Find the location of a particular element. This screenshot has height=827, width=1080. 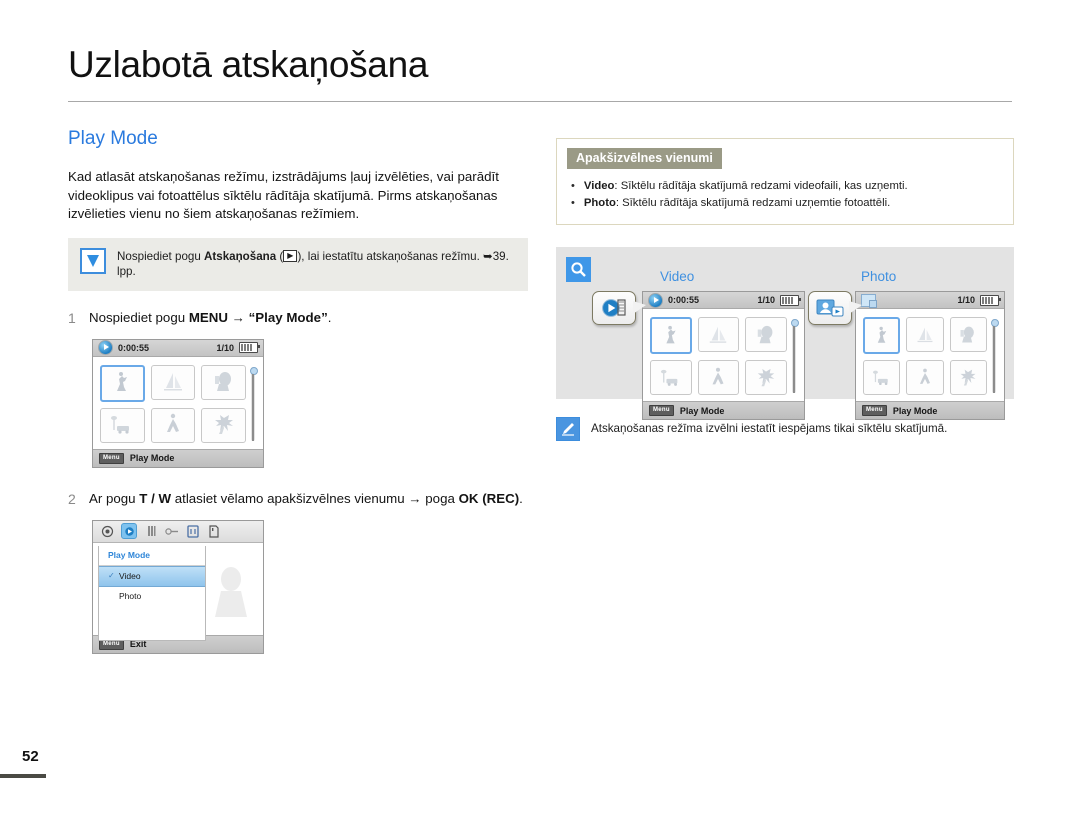

illustration-label-video: Video is located at coordinates (677, 276).